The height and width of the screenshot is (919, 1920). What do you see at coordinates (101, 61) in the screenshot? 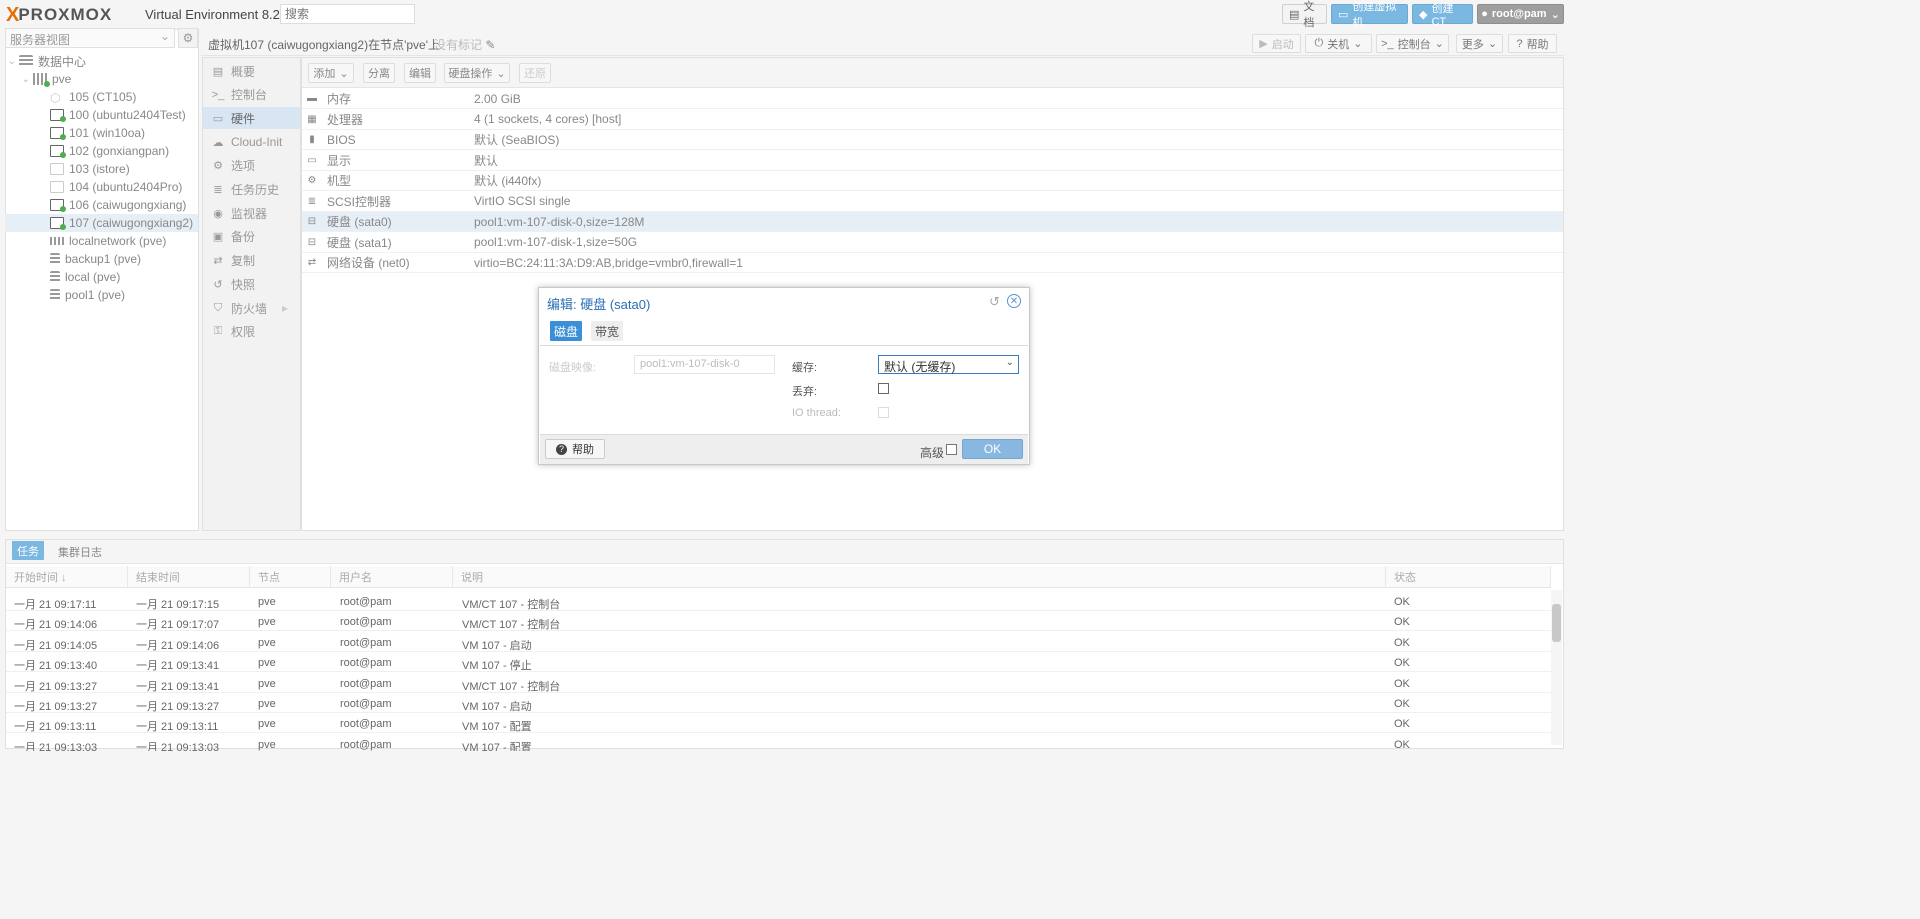
I see `tree-item: ⌄ 数据中心` at bounding box center [101, 61].